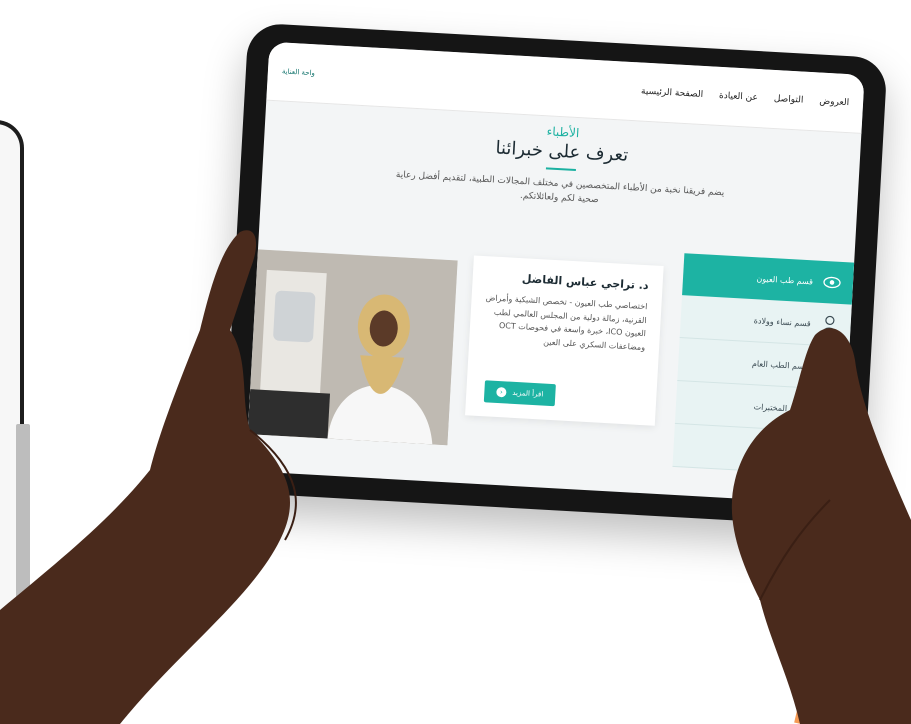 The width and height of the screenshot is (911, 724). What do you see at coordinates (824, 410) in the screenshot?
I see `microscope-icon` at bounding box center [824, 410].